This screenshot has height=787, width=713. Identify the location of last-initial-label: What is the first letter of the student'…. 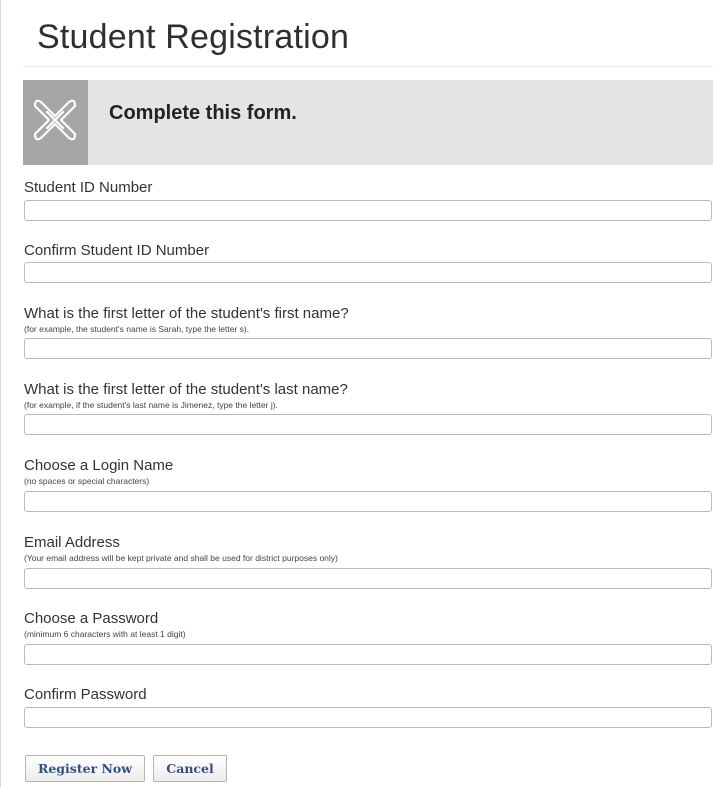
(186, 389).